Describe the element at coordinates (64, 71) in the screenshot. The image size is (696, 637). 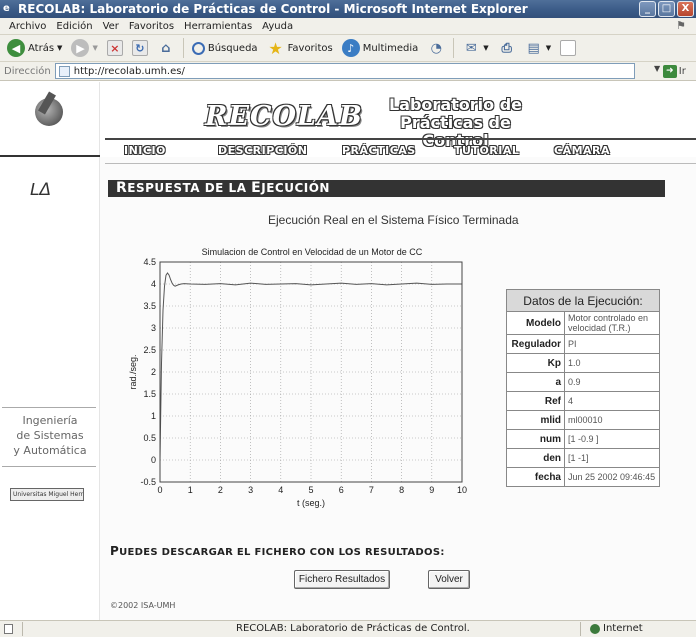
I see `page-icon` at that location.